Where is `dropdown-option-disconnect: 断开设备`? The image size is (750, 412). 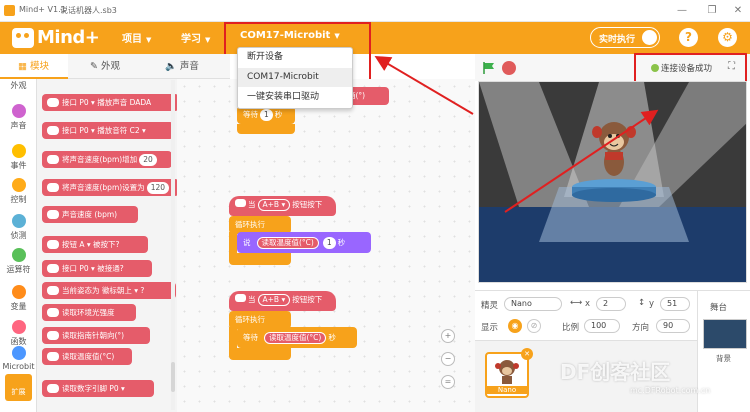 dropdown-option-disconnect: 断开设备 is located at coordinates (295, 57).